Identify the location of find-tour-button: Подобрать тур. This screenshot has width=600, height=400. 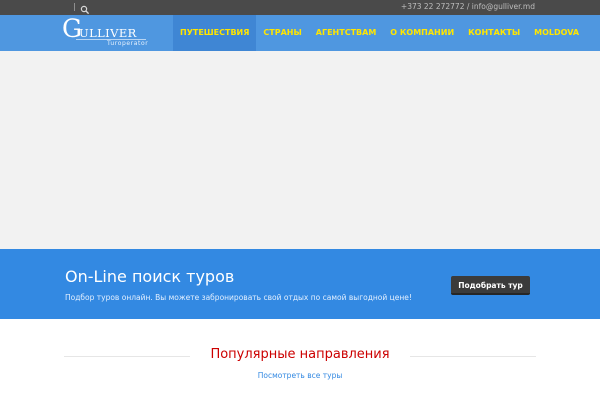
(490, 285).